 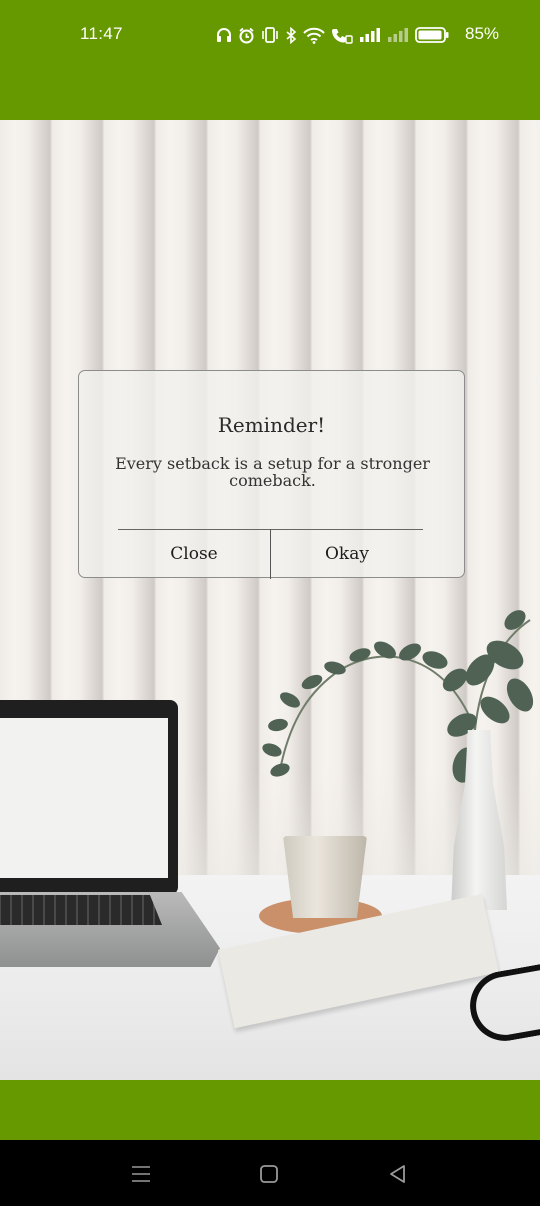 I want to click on headphones-icon, so click(x=224, y=35).